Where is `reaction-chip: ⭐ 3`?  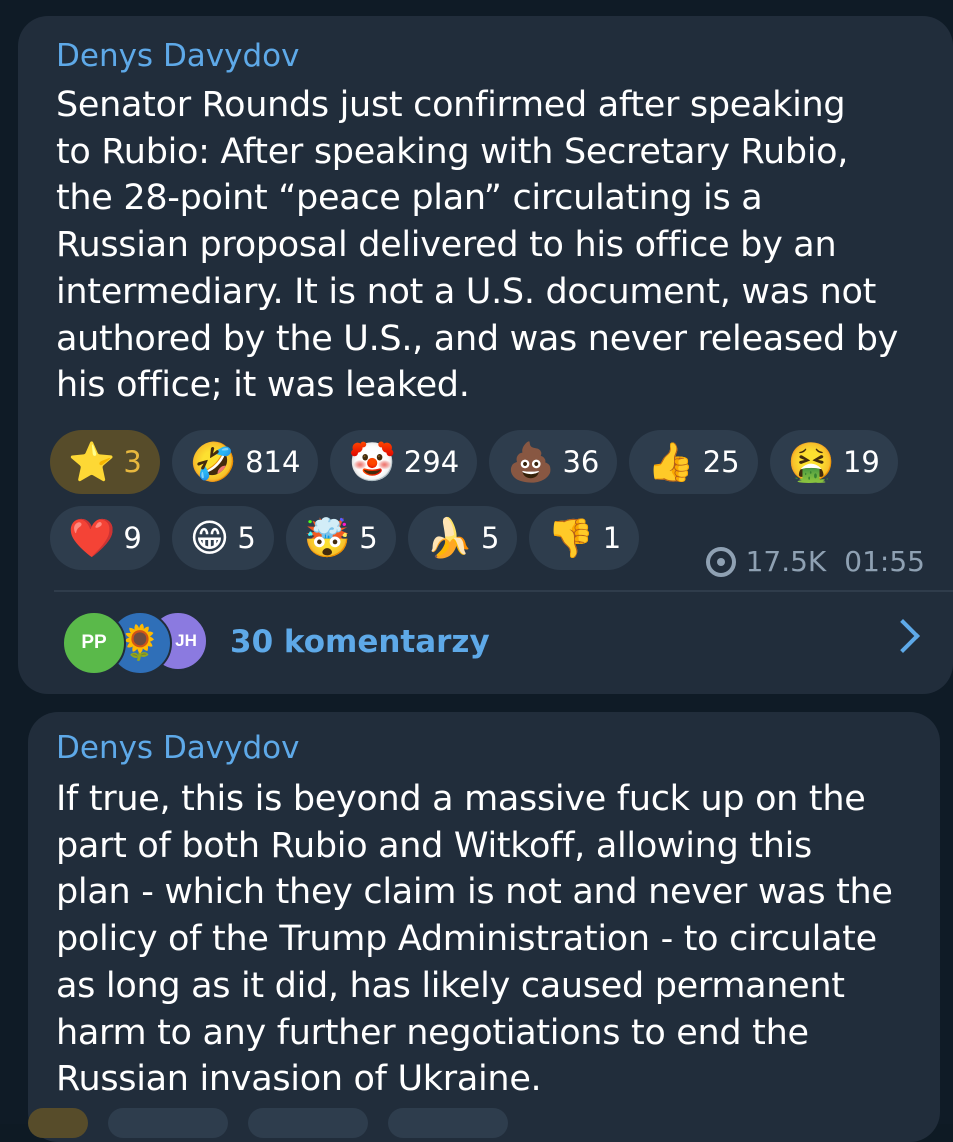 reaction-chip: ⭐ 3 is located at coordinates (105, 462).